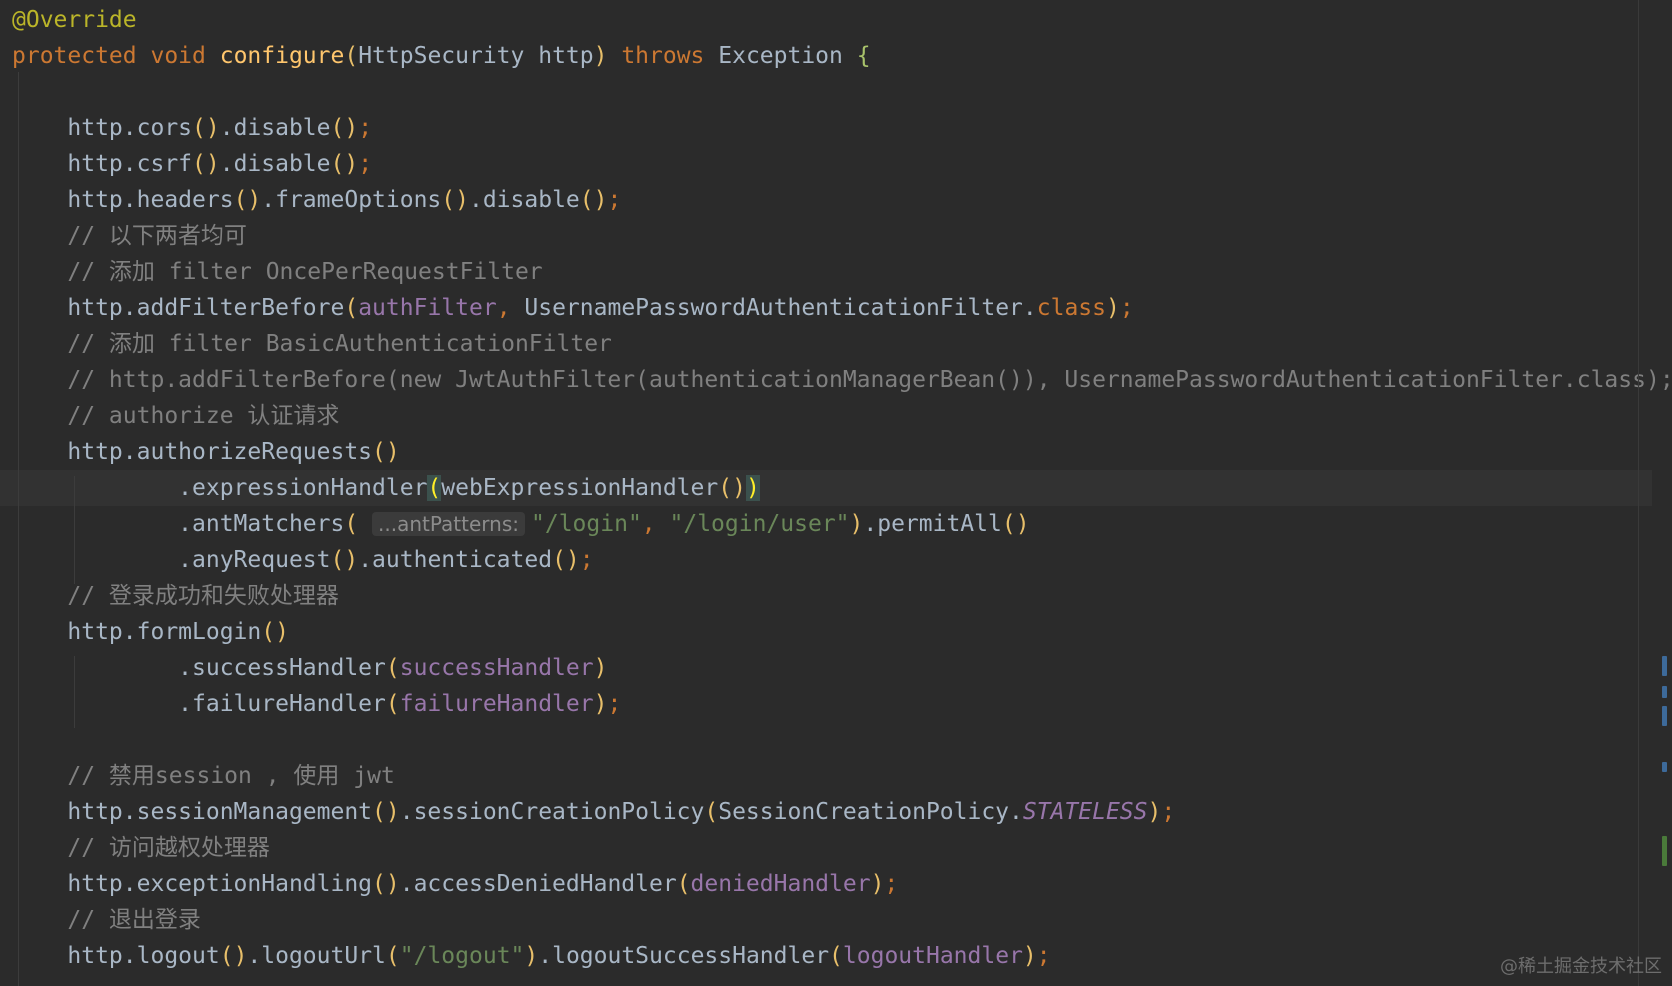  I want to click on code-token: // 以下两者均可, so click(129, 236).